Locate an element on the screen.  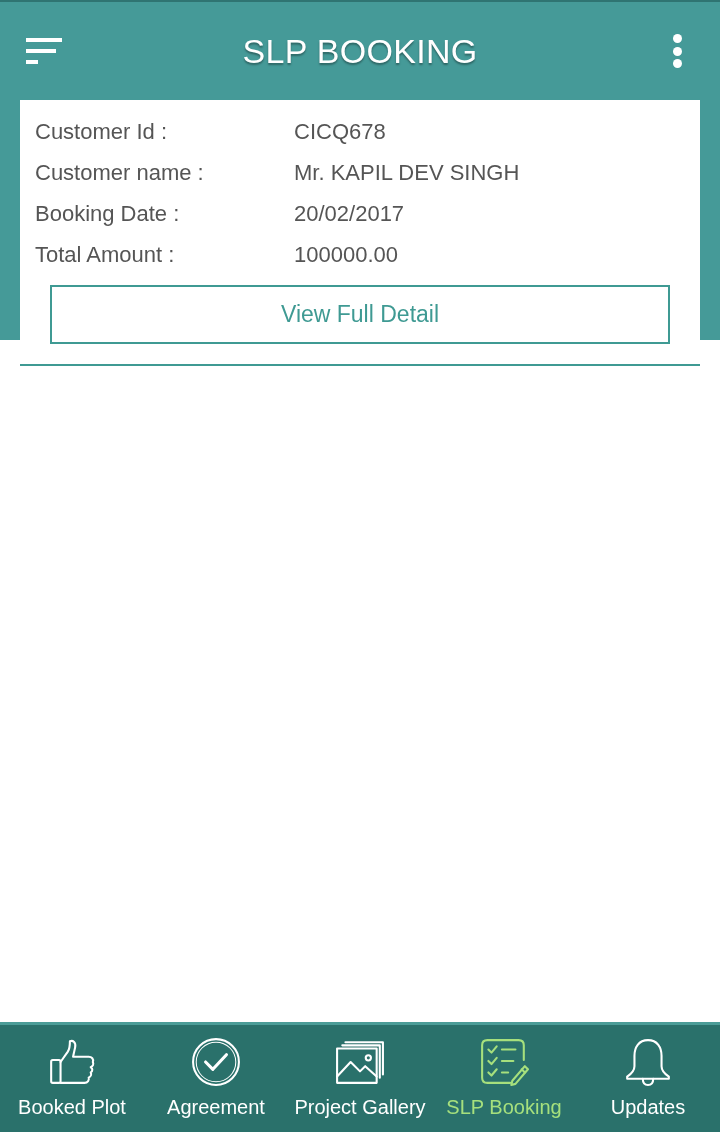
view-full-detail-button: View Full Detail is located at coordinates (360, 314).